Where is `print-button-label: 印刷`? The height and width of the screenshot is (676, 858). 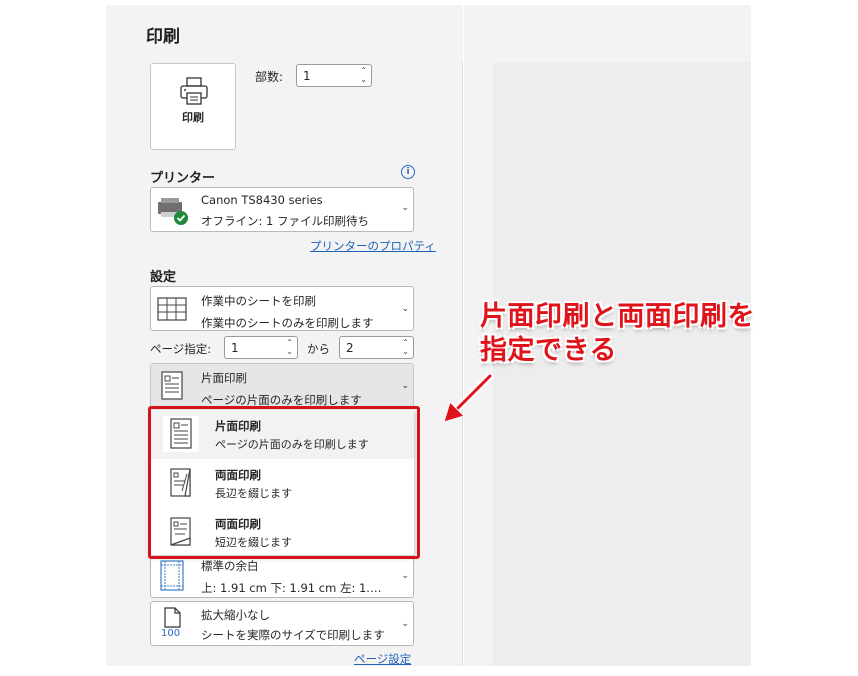
print-button-label: 印刷 is located at coordinates (193, 117).